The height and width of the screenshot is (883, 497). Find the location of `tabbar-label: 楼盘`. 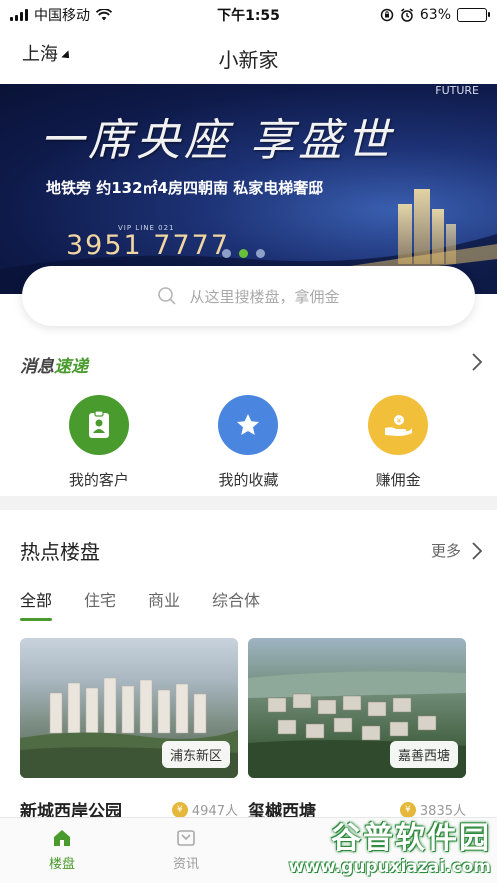

tabbar-label: 楼盘 is located at coordinates (61, 864).